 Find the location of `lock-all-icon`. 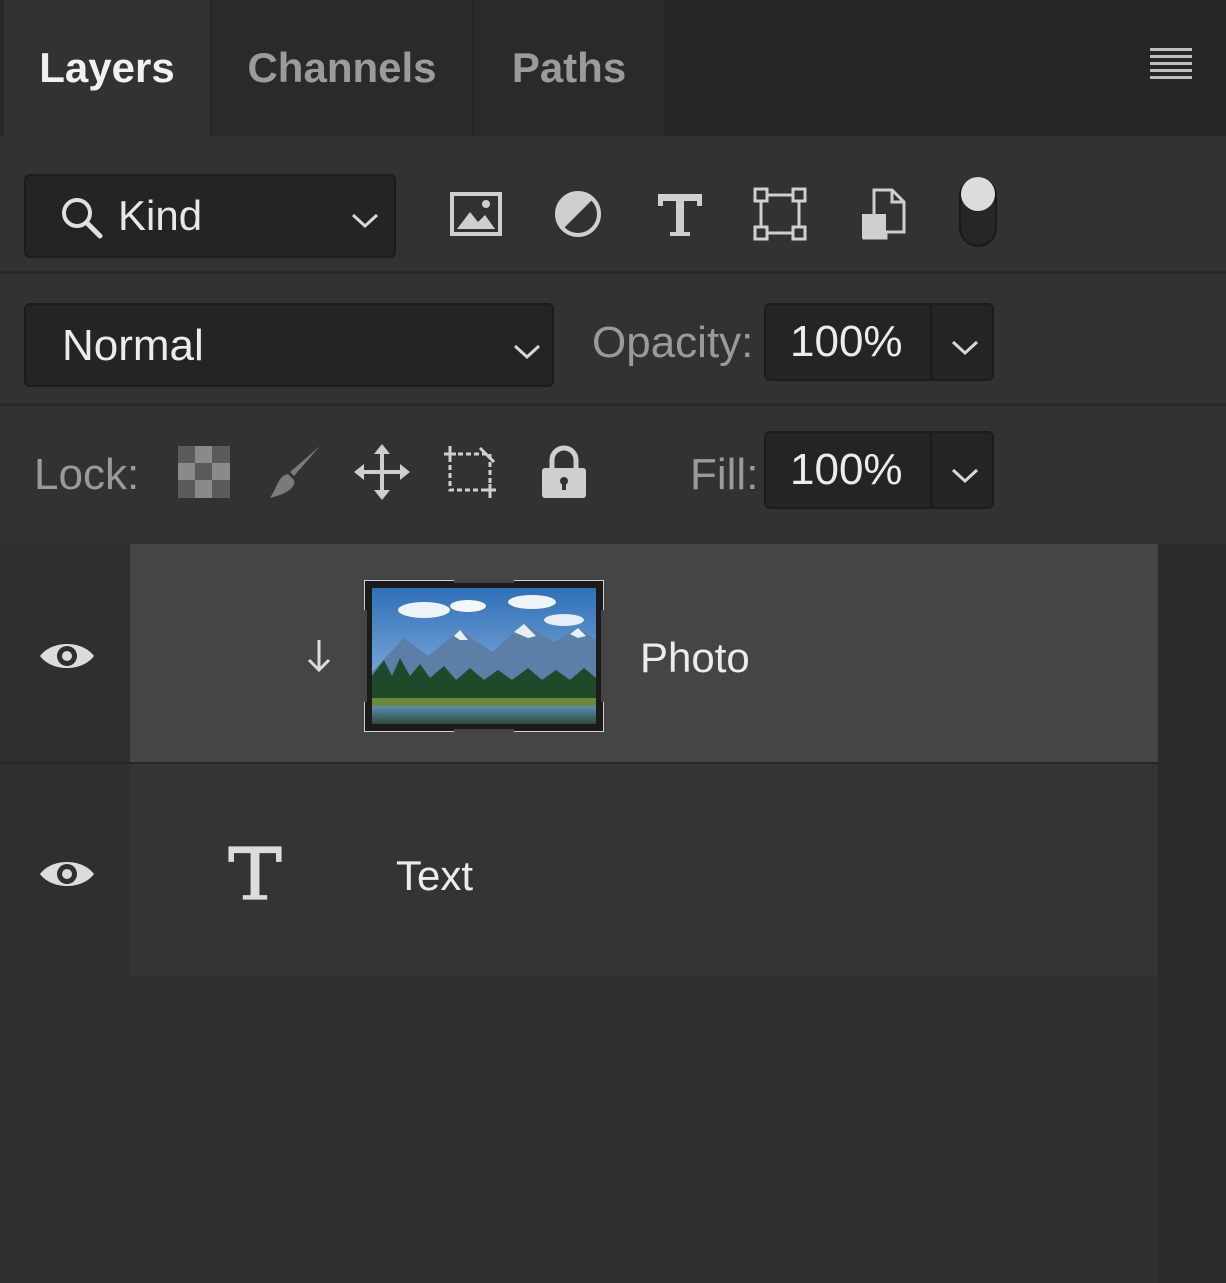

lock-all-icon is located at coordinates (564, 472).